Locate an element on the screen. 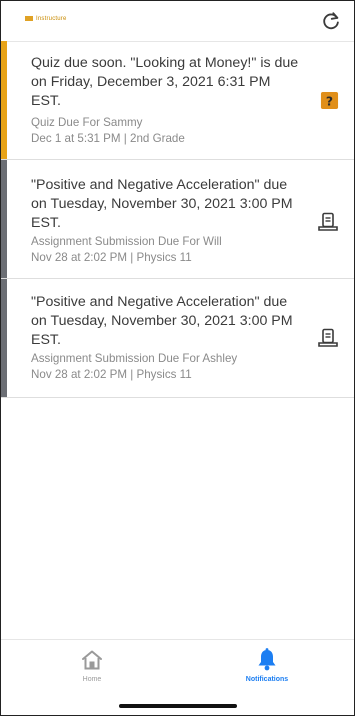  tab-notifications-label: Notifications is located at coordinates (267, 679).